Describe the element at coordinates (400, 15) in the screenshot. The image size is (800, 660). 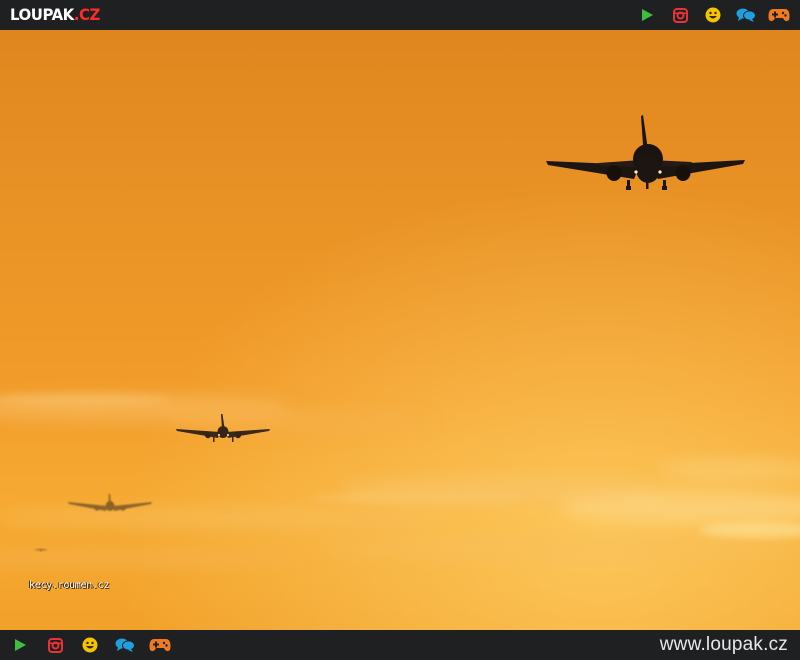
I see `top-bar: LOUPAK .CZ` at that location.